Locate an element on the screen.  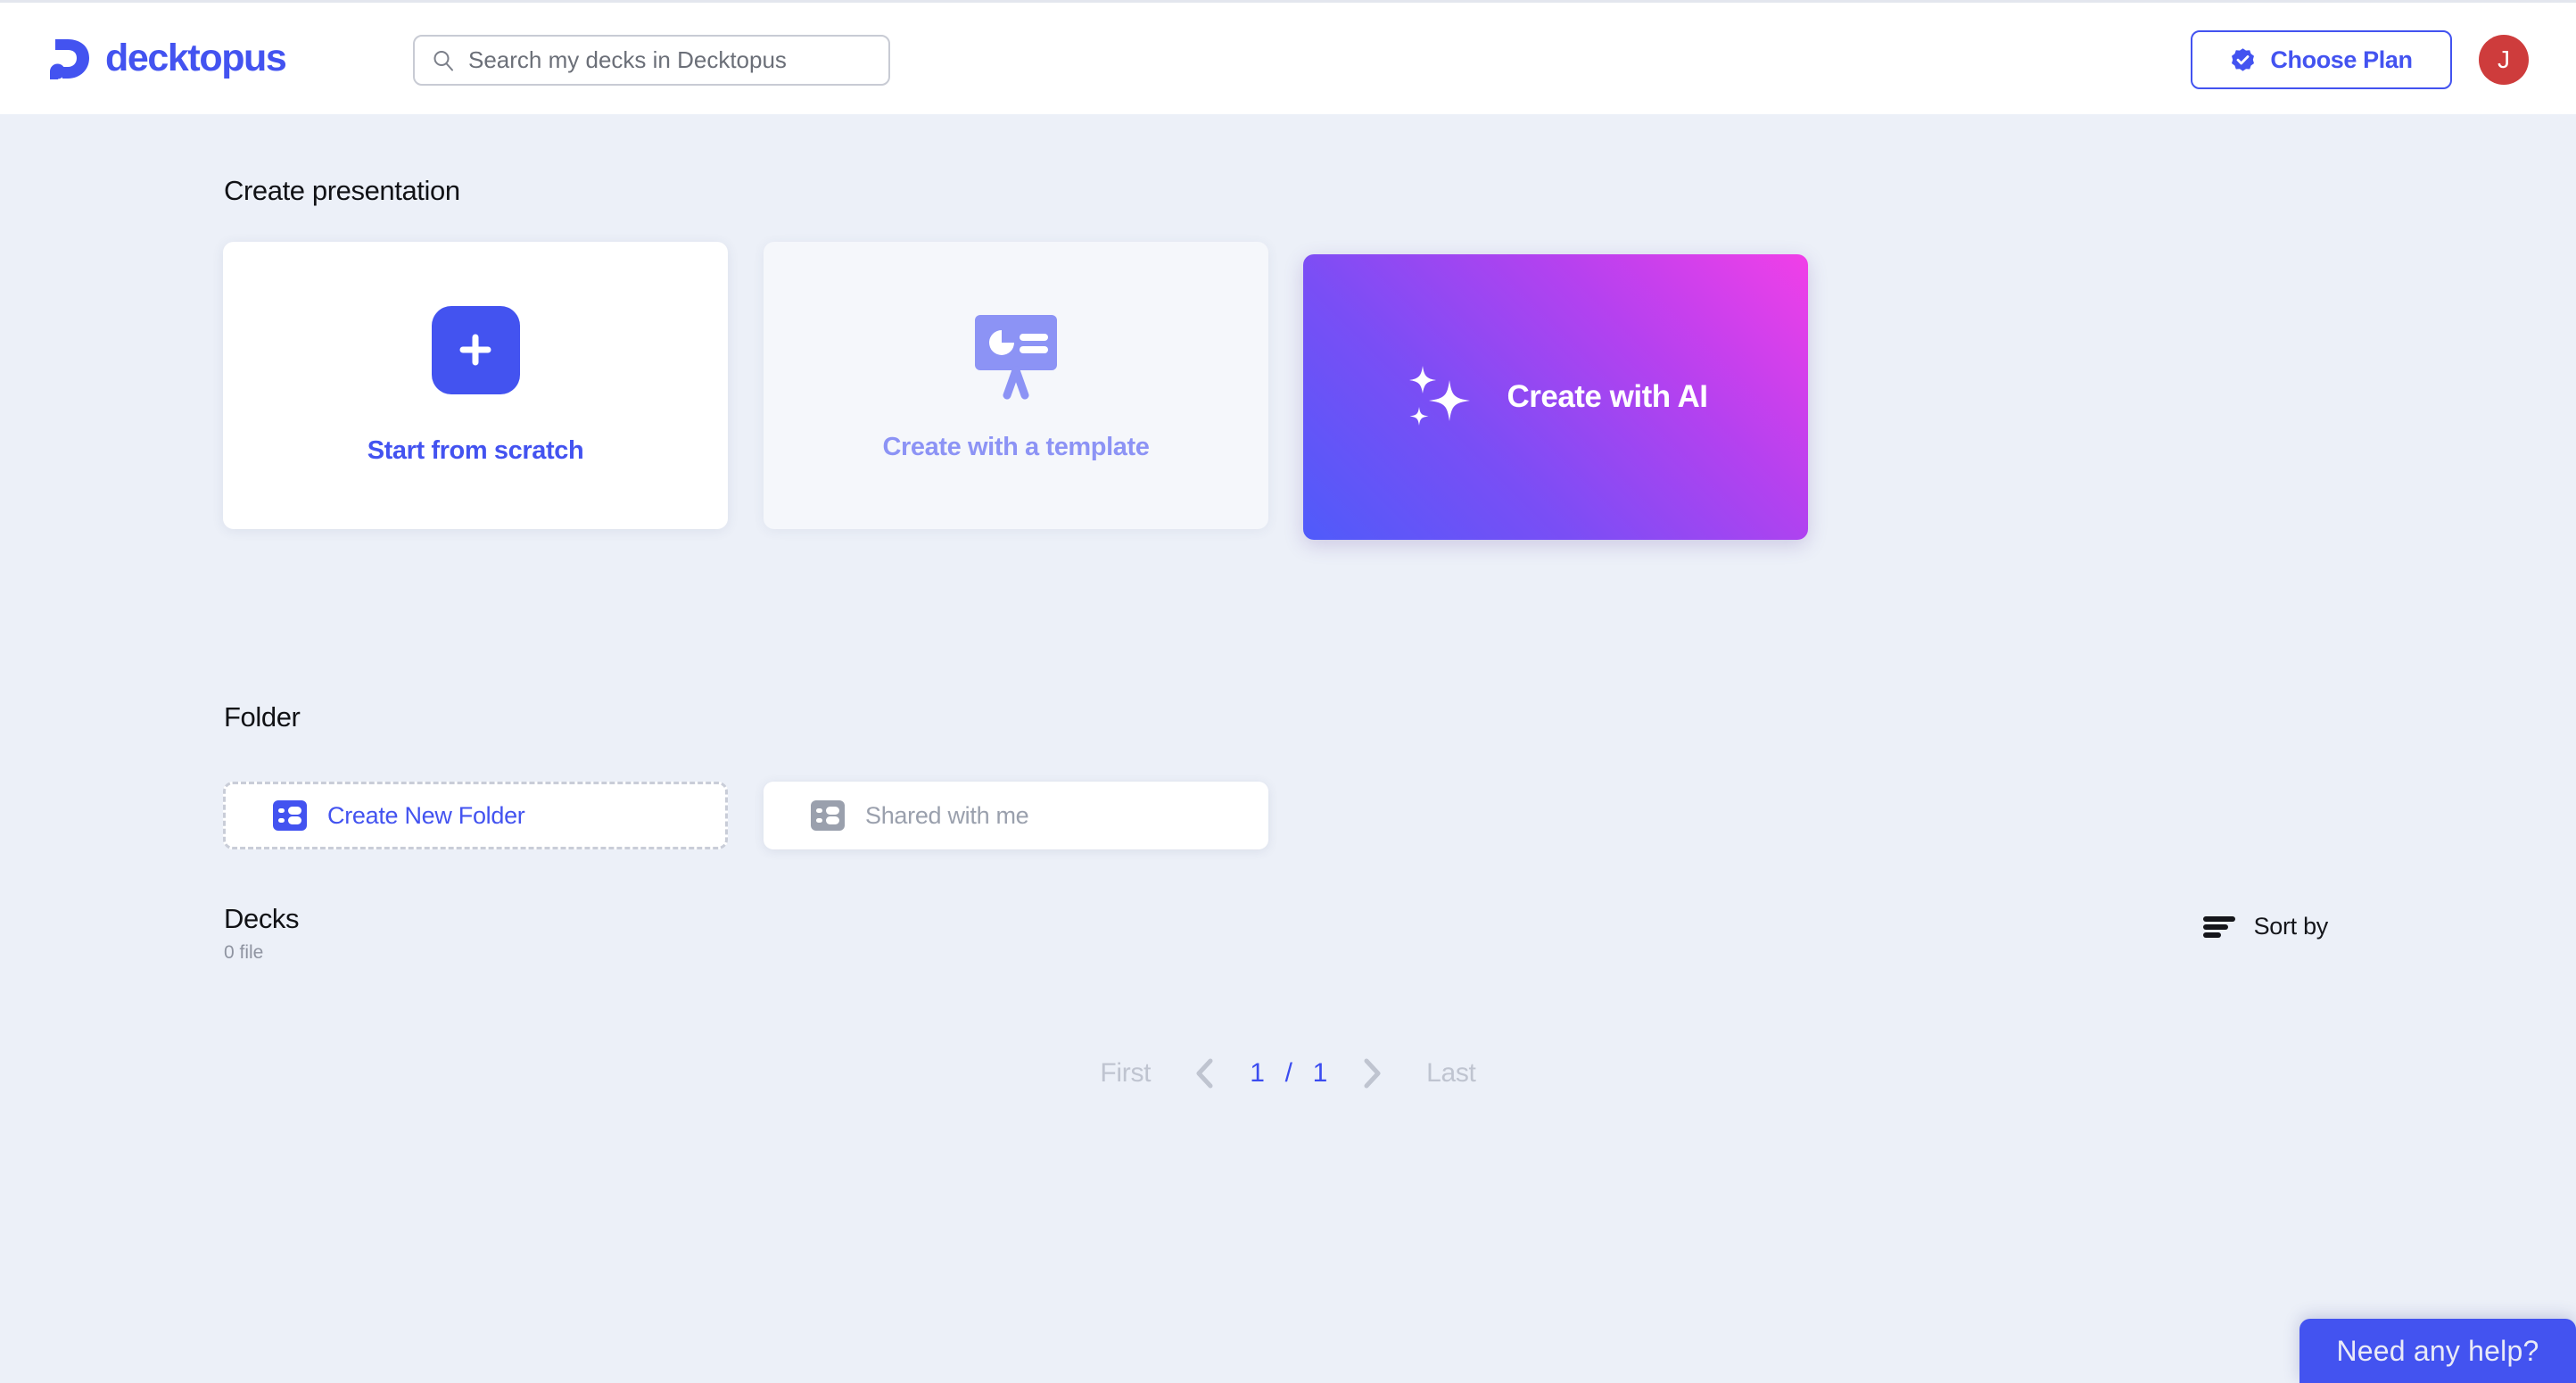
pagination-prev-button is located at coordinates (1205, 1073).